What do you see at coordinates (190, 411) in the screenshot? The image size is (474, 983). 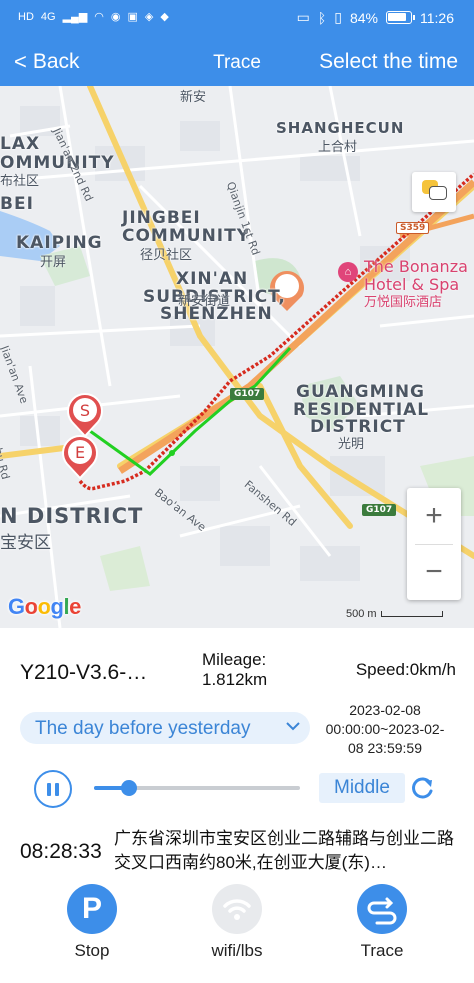 I see `route-moving-segment` at bounding box center [190, 411].